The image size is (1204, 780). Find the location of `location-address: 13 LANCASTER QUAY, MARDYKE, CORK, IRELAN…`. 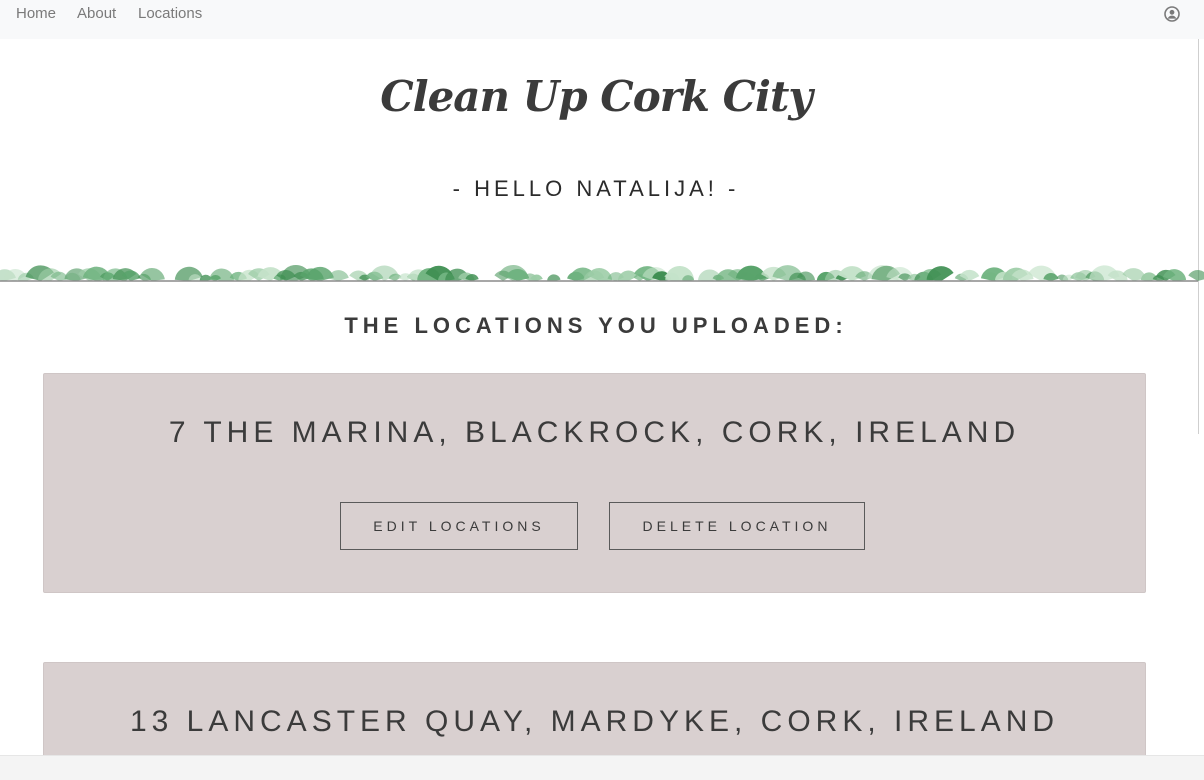

location-address: 13 LANCASTER QUAY, MARDYKE, CORK, IRELAN… is located at coordinates (594, 721).